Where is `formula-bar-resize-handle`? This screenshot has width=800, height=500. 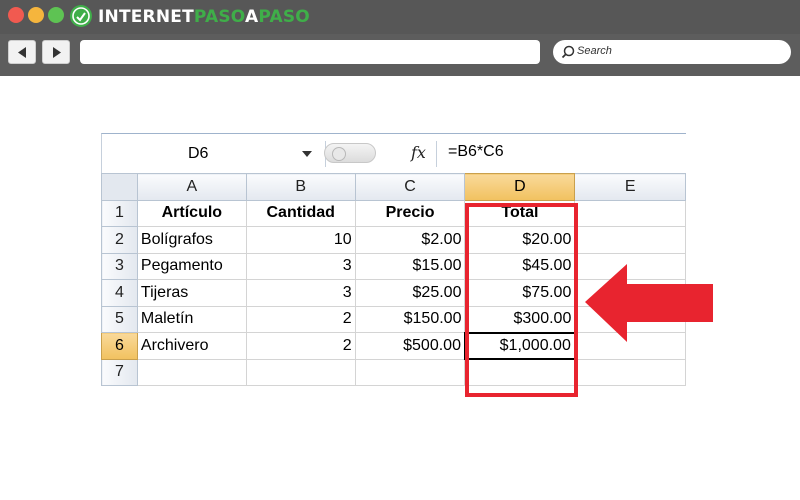 formula-bar-resize-handle is located at coordinates (350, 153).